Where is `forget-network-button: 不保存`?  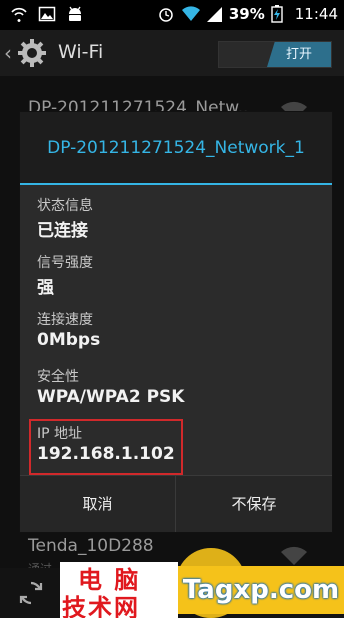
forget-network-button: 不保存 is located at coordinates (254, 504).